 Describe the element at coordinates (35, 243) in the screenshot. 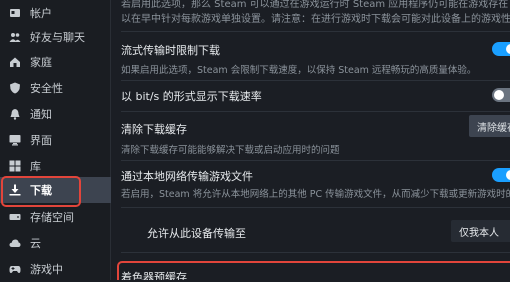

I see `sidebar-item-label: 云` at that location.